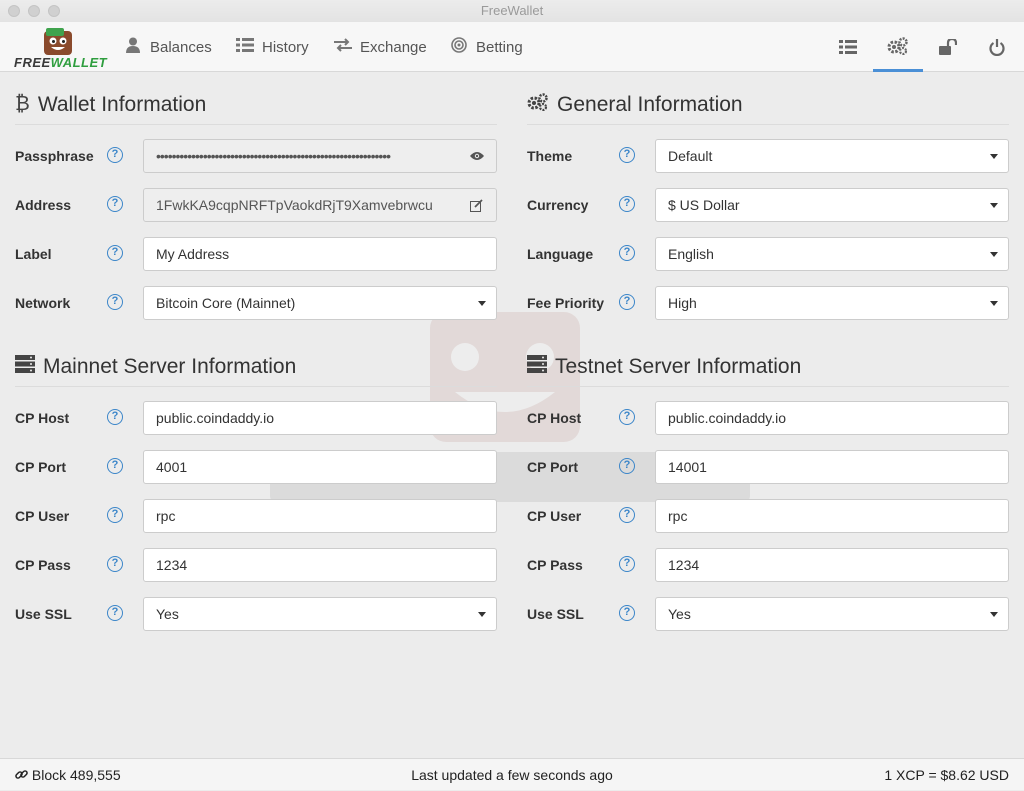  Describe the element at coordinates (272, 47) in the screenshot. I see `nav-history: History` at that location.